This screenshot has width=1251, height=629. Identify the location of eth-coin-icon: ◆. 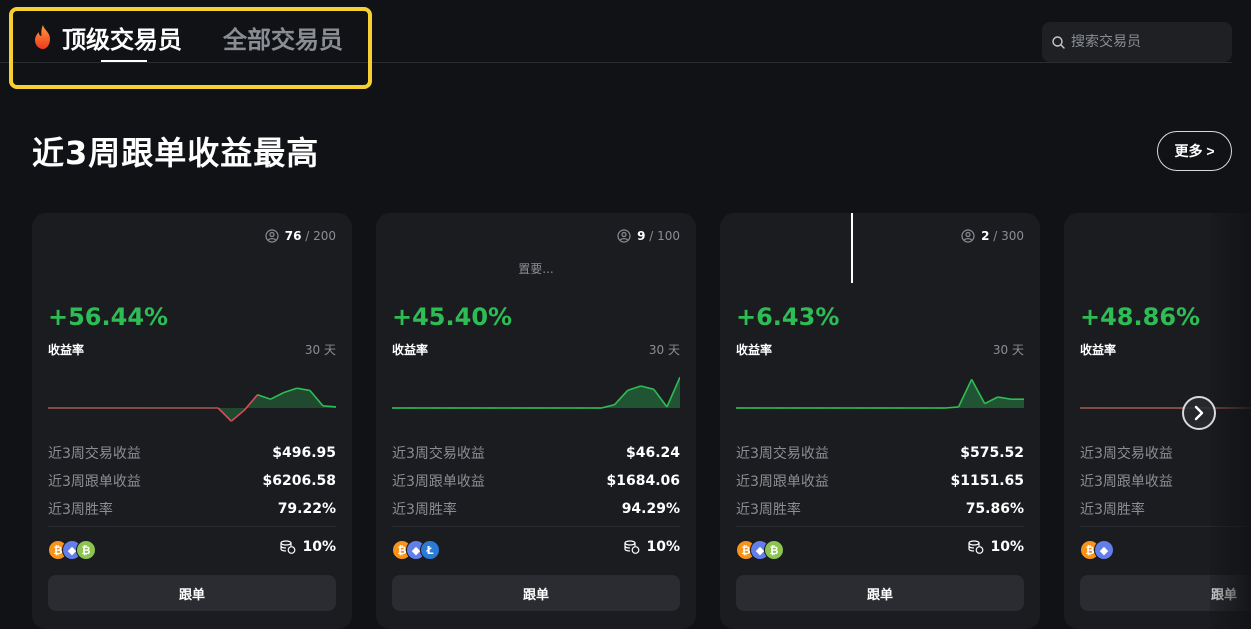
(1104, 550).